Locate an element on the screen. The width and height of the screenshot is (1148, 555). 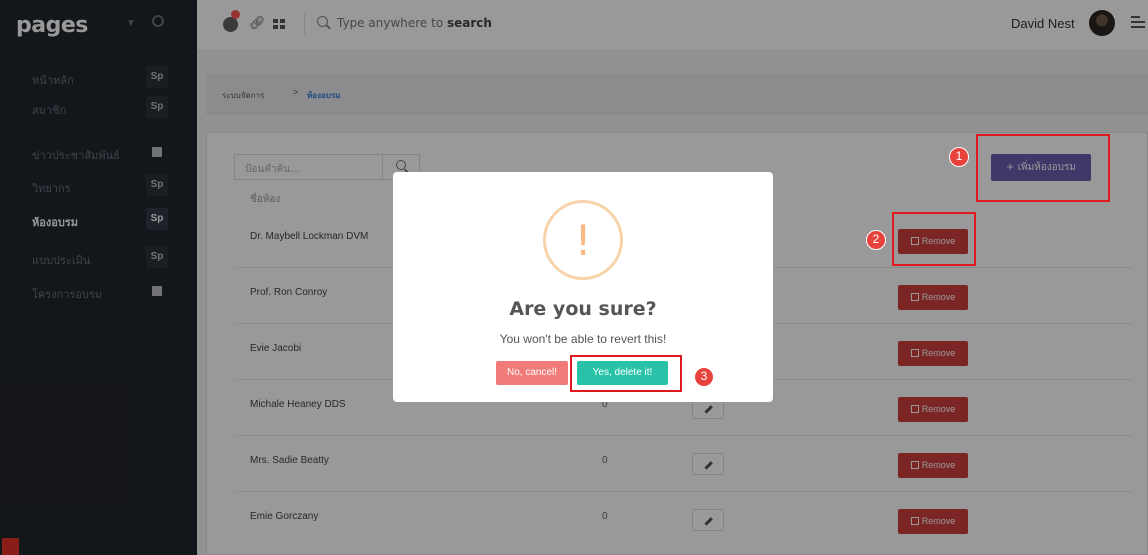
annotation-box-remove is located at coordinates (934, 239).